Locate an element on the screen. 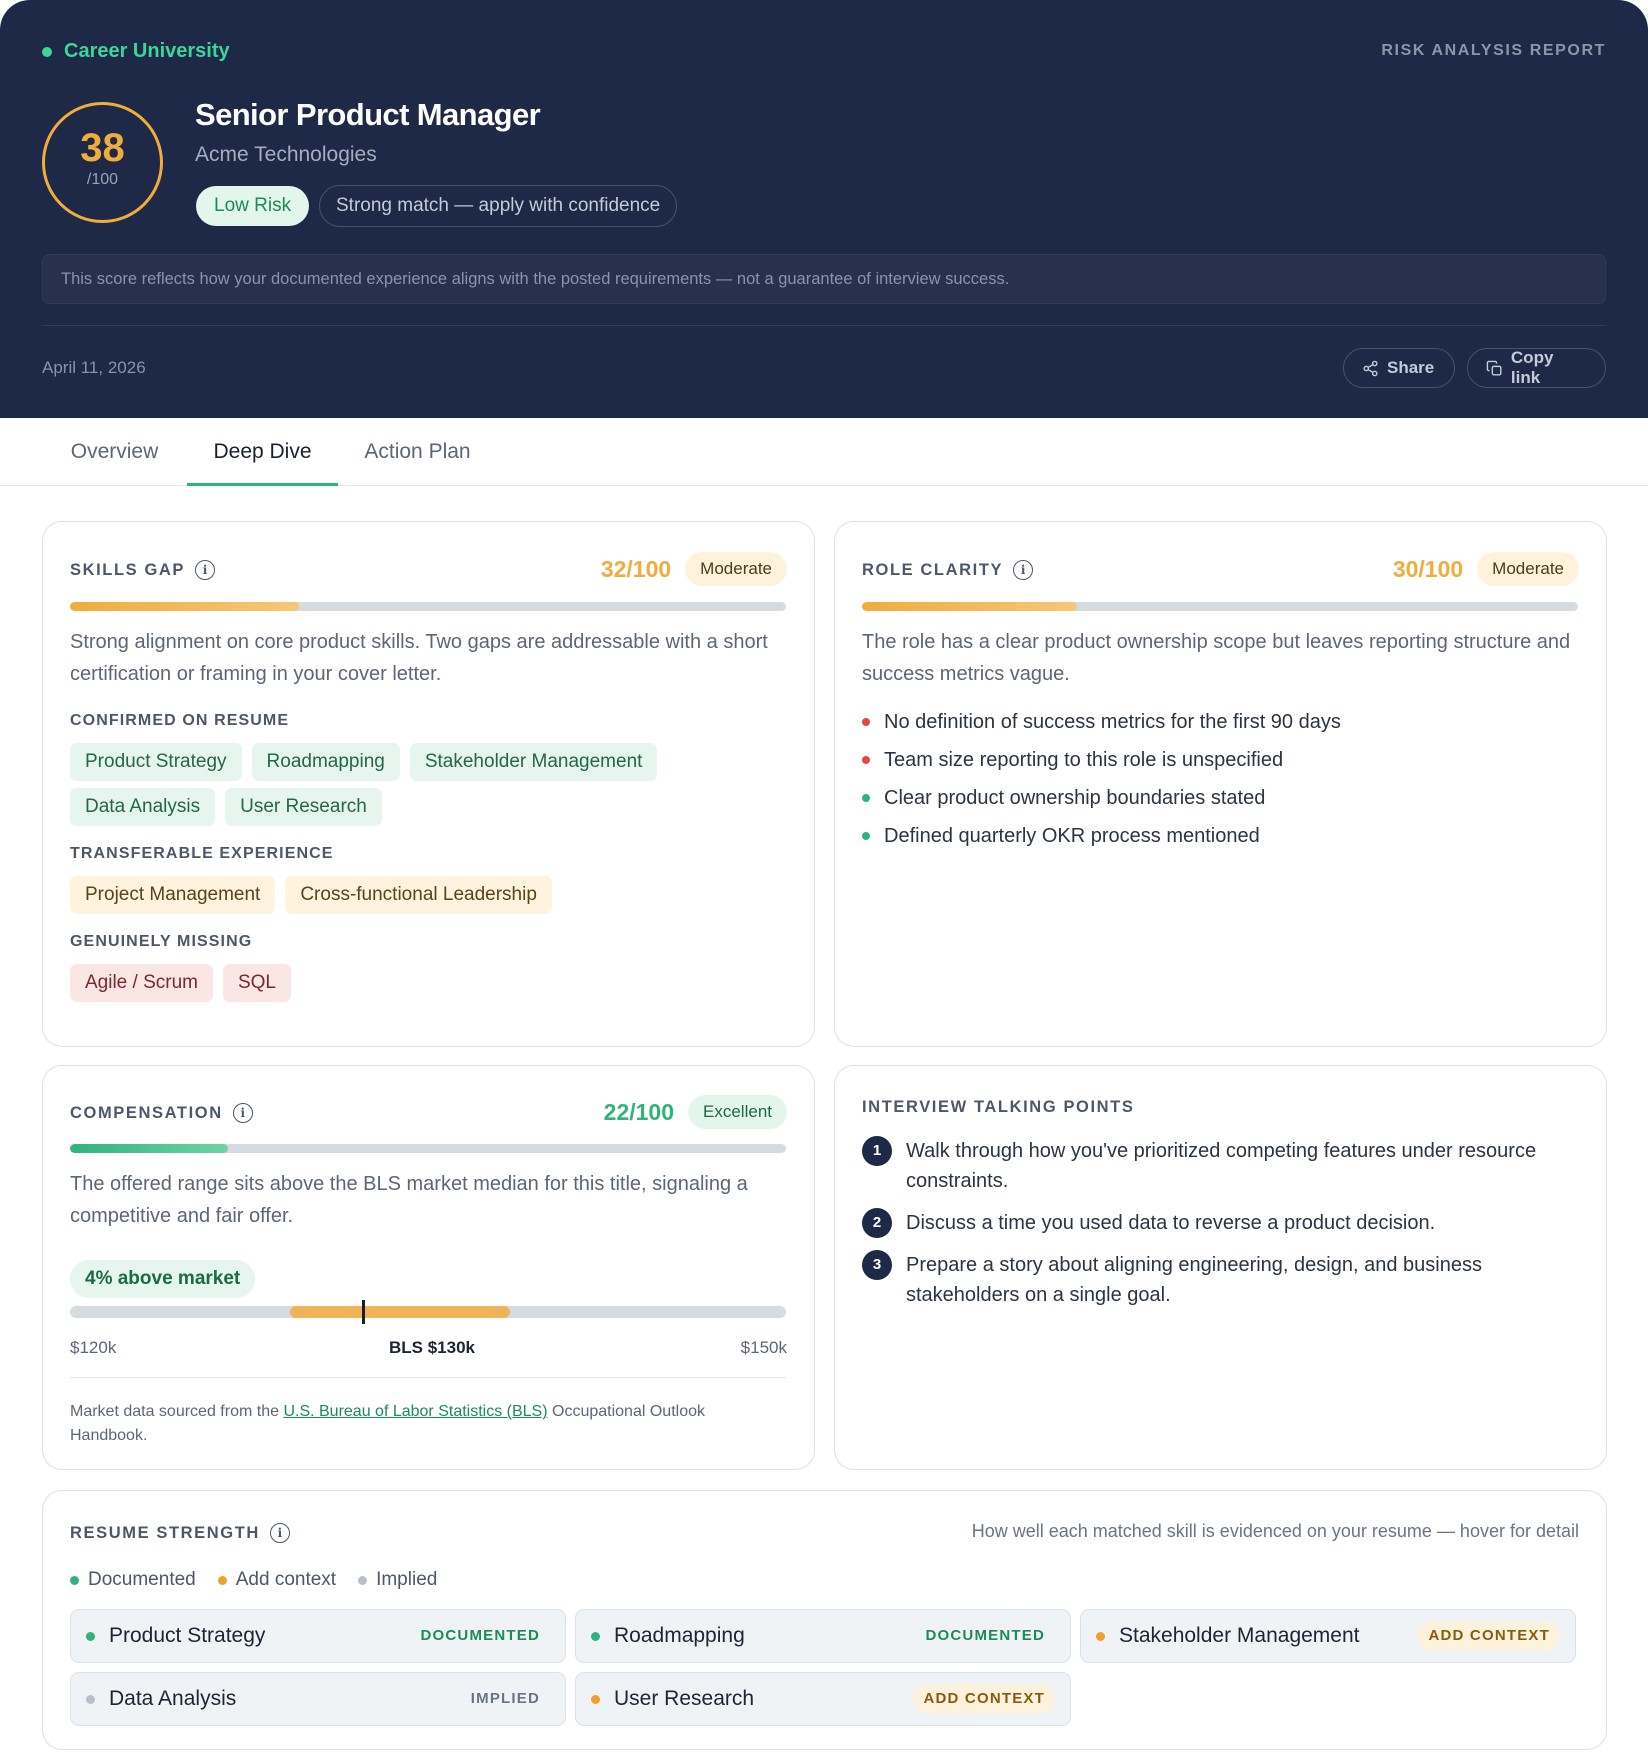 The width and height of the screenshot is (1648, 1756). skill-name: User Research is located at coordinates (684, 1698).